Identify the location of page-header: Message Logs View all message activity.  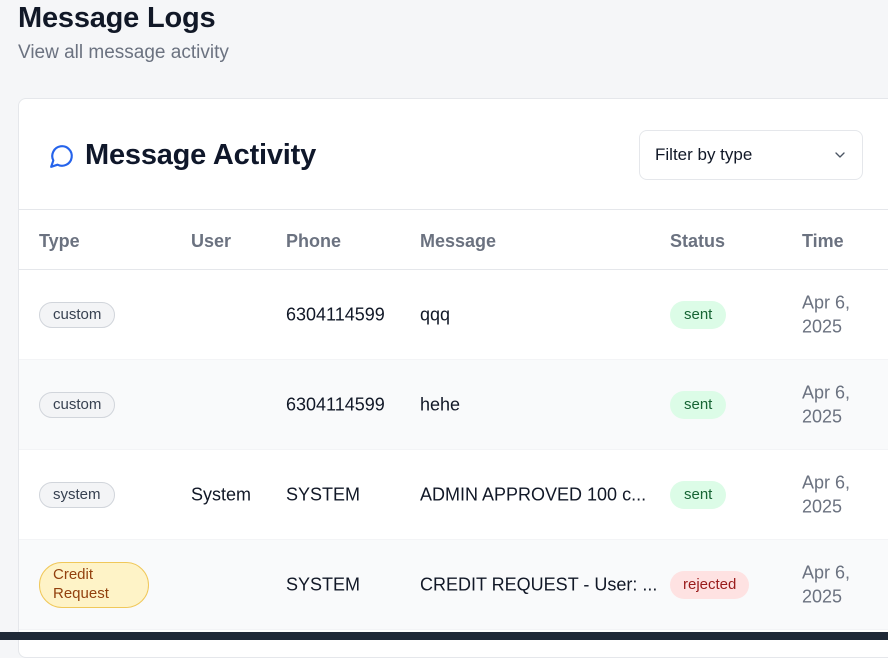
(123, 32).